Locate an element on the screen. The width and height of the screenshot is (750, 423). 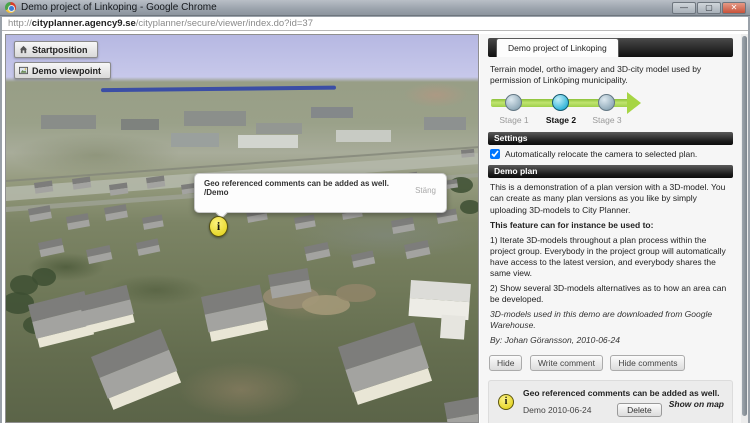
stage-1-dot is located at coordinates (513, 103).